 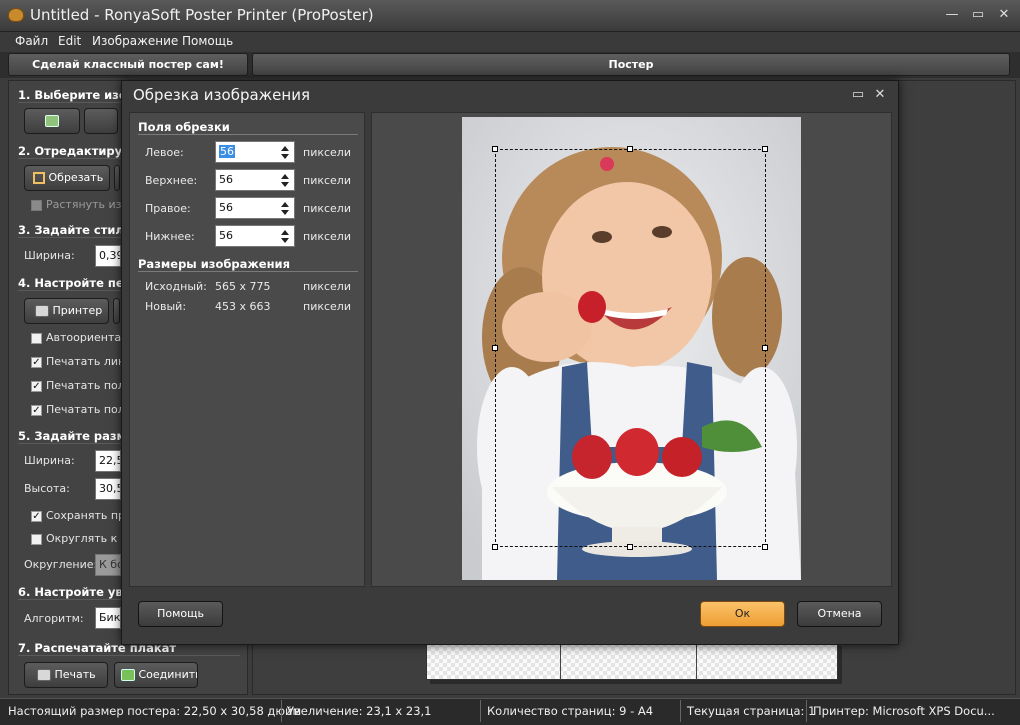 I want to click on dialog-title: Обрезка изображения, so click(x=221, y=95).